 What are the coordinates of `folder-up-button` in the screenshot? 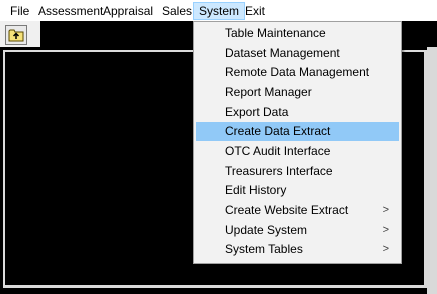 It's located at (16, 35).